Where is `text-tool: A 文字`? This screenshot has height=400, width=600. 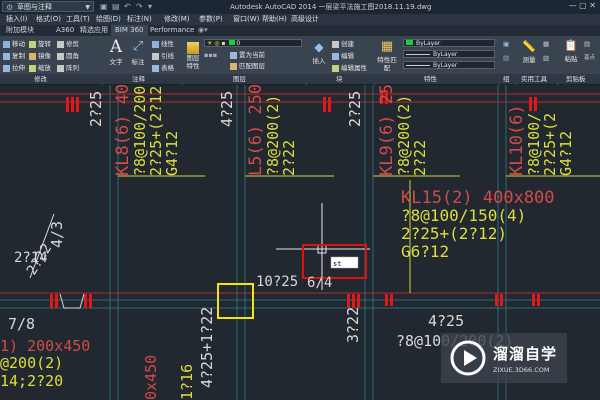
text-tool: A 文字 is located at coordinates (116, 52).